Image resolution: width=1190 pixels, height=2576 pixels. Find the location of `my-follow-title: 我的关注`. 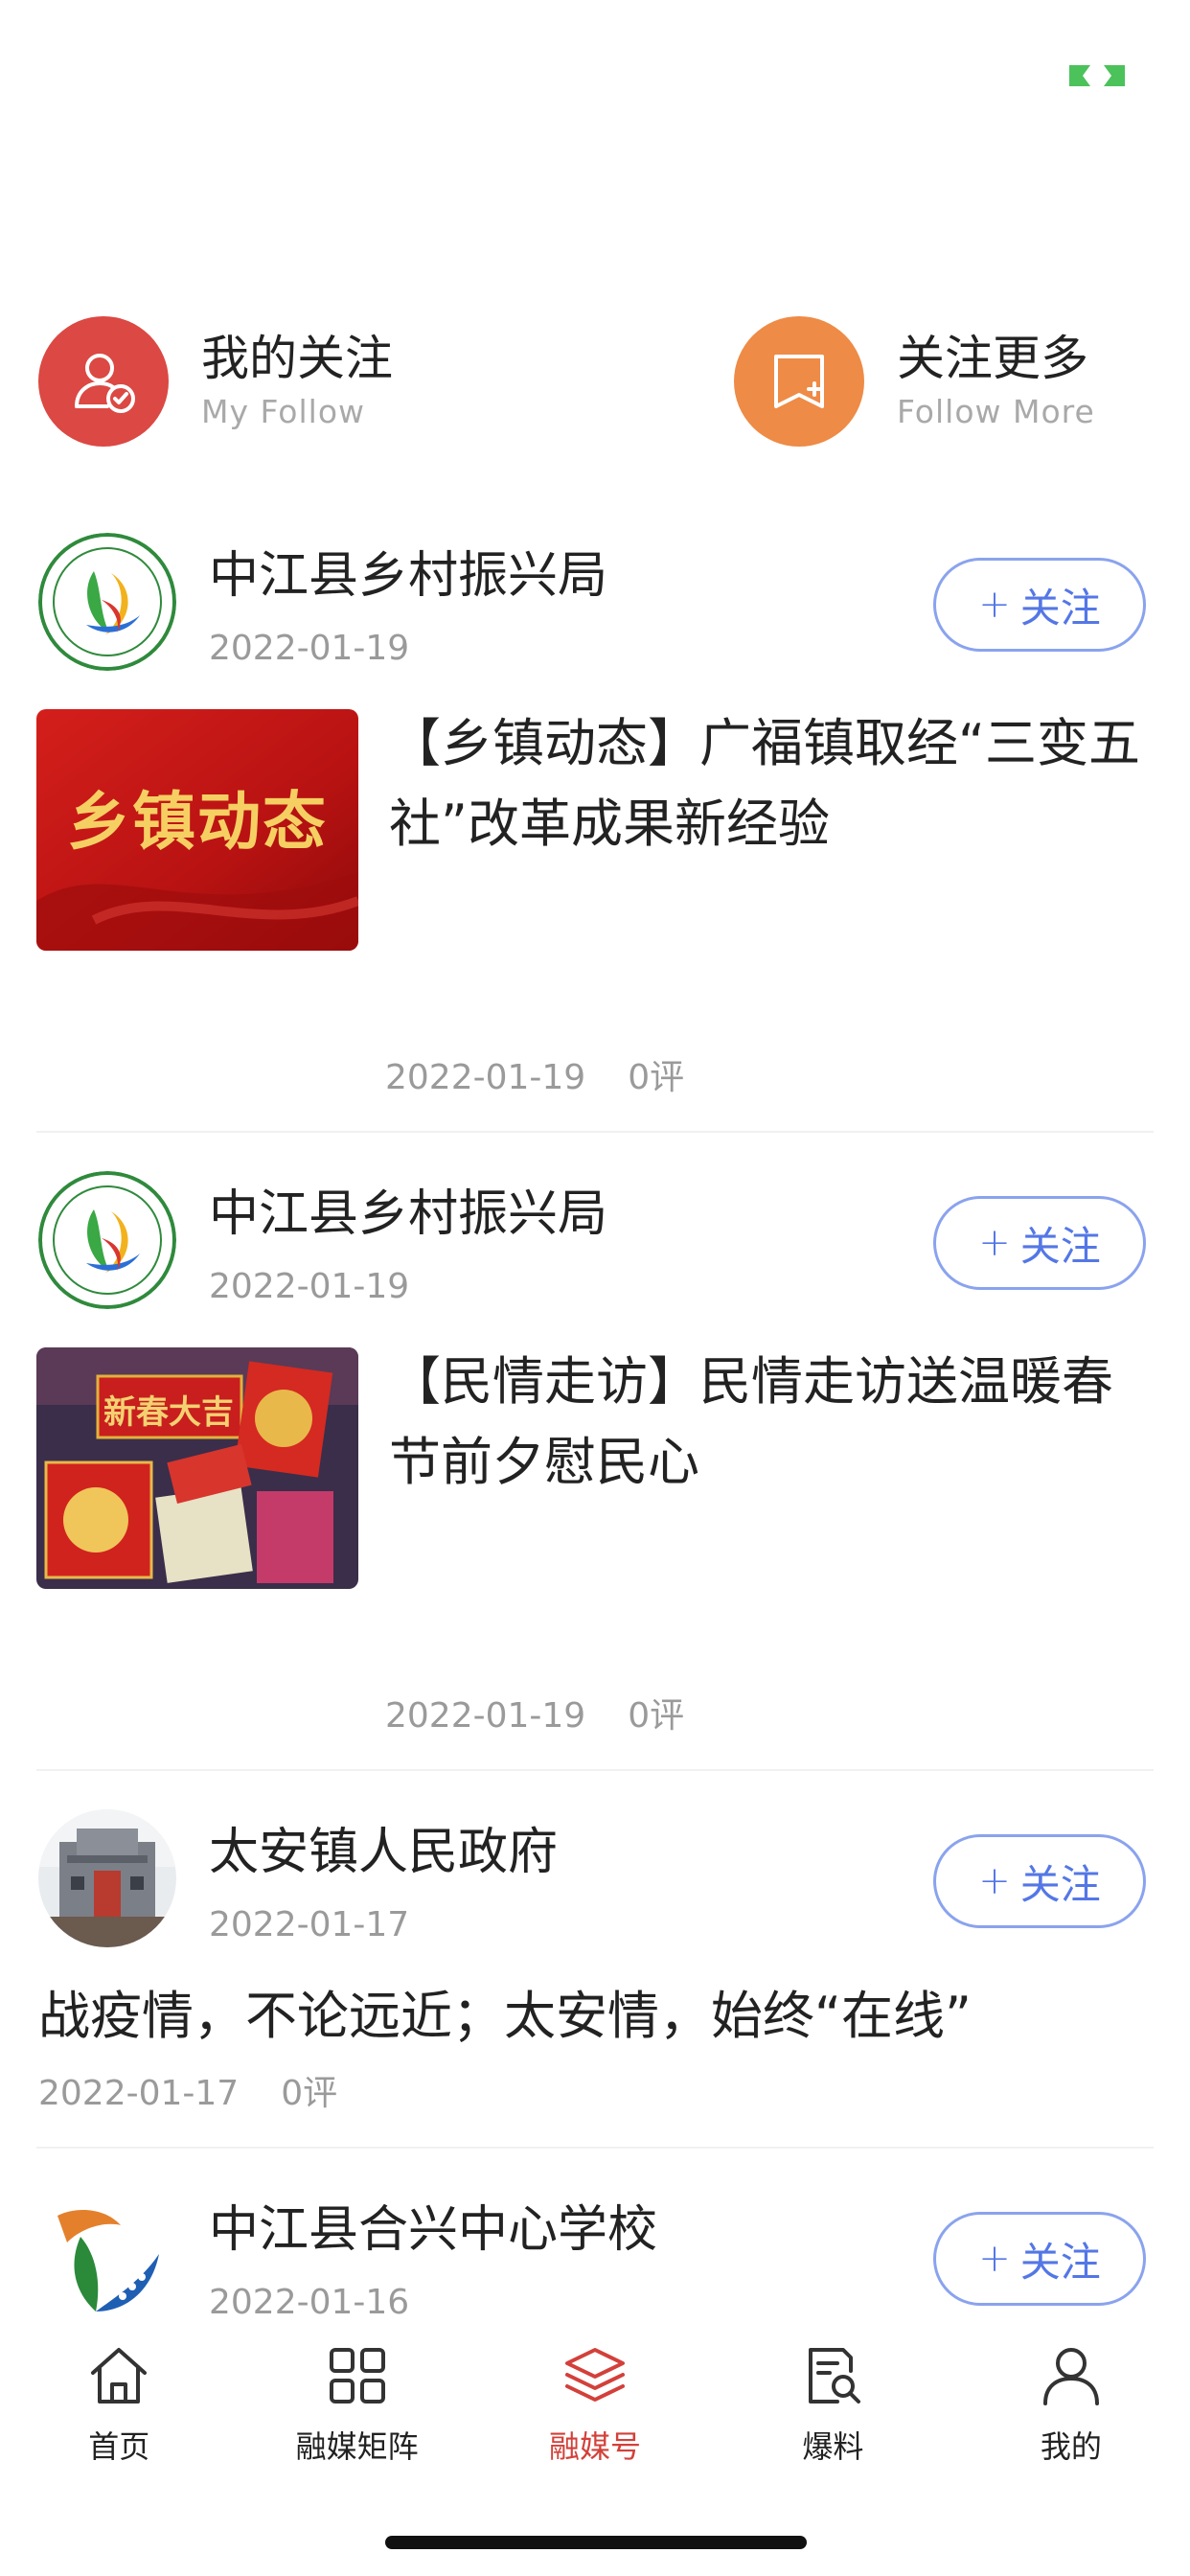

my-follow-title: 我的关注 is located at coordinates (297, 358).